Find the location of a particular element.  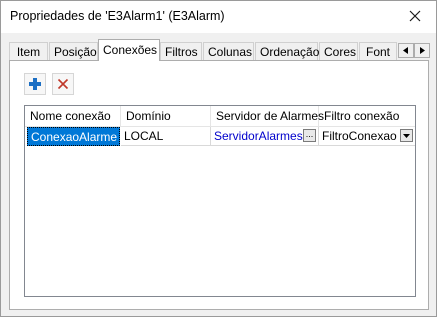

tab-cores: Cores is located at coordinates (338, 51).